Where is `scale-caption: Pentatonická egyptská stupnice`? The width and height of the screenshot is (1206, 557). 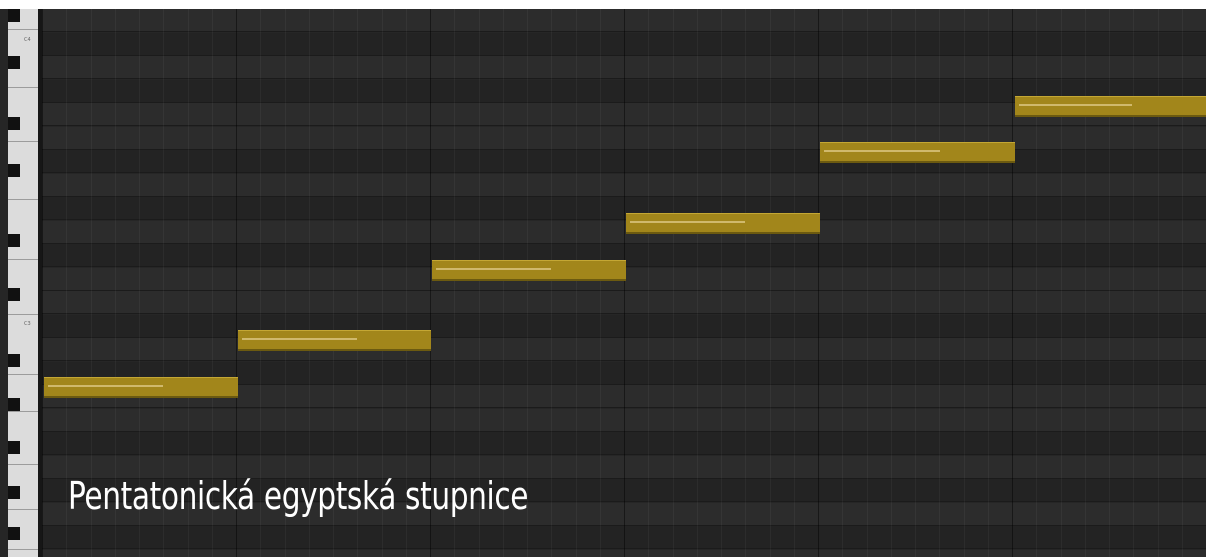
scale-caption: Pentatonická egyptská stupnice is located at coordinates (298, 496).